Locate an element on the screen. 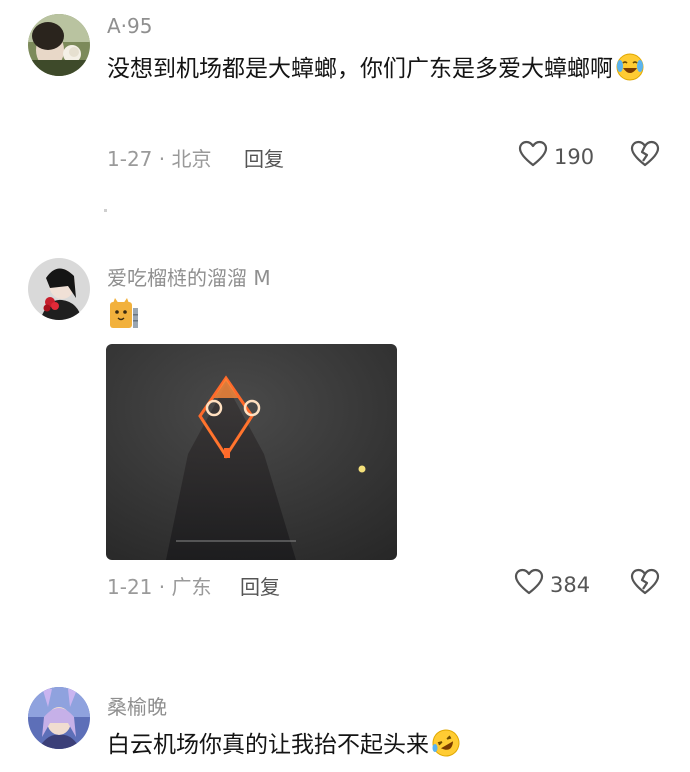  comment-text: 没想到机场都是大蟑螂，你们广东是多爱大蟑螂啊 is located at coordinates (387, 72).